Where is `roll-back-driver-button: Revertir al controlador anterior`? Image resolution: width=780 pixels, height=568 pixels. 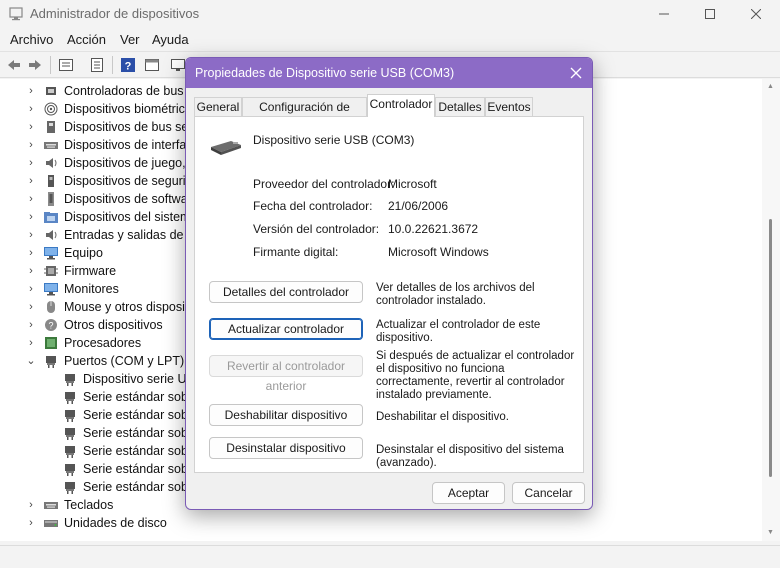
roll-back-driver-button: Revertir al controlador anterior is located at coordinates (286, 374).